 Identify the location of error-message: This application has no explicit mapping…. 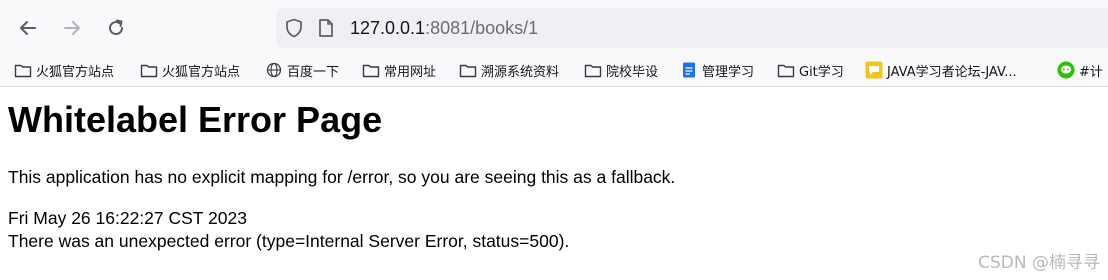
(342, 177).